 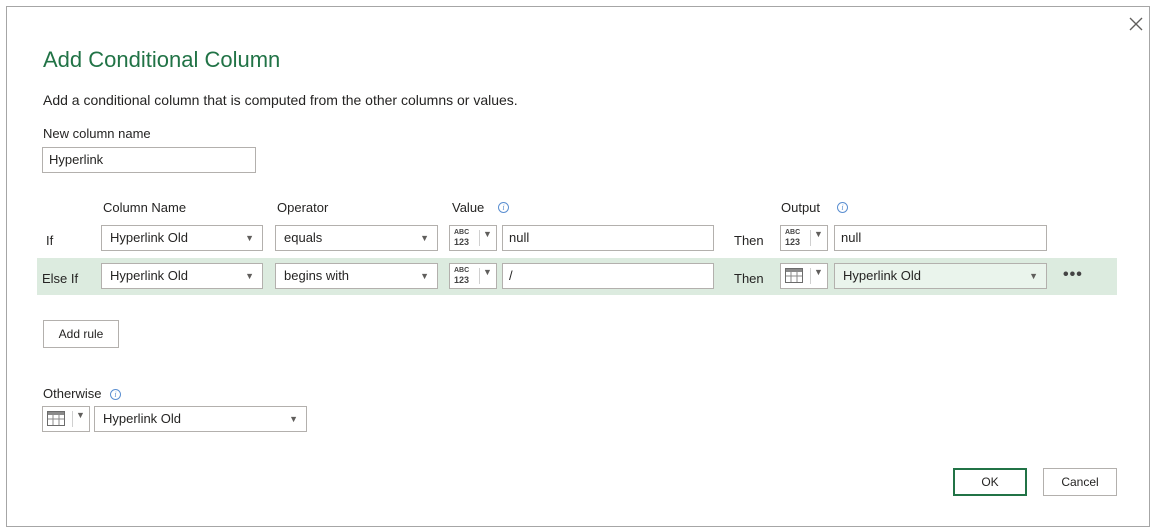 I want to click on new-column-name-input: Hyperlink, so click(x=149, y=160).